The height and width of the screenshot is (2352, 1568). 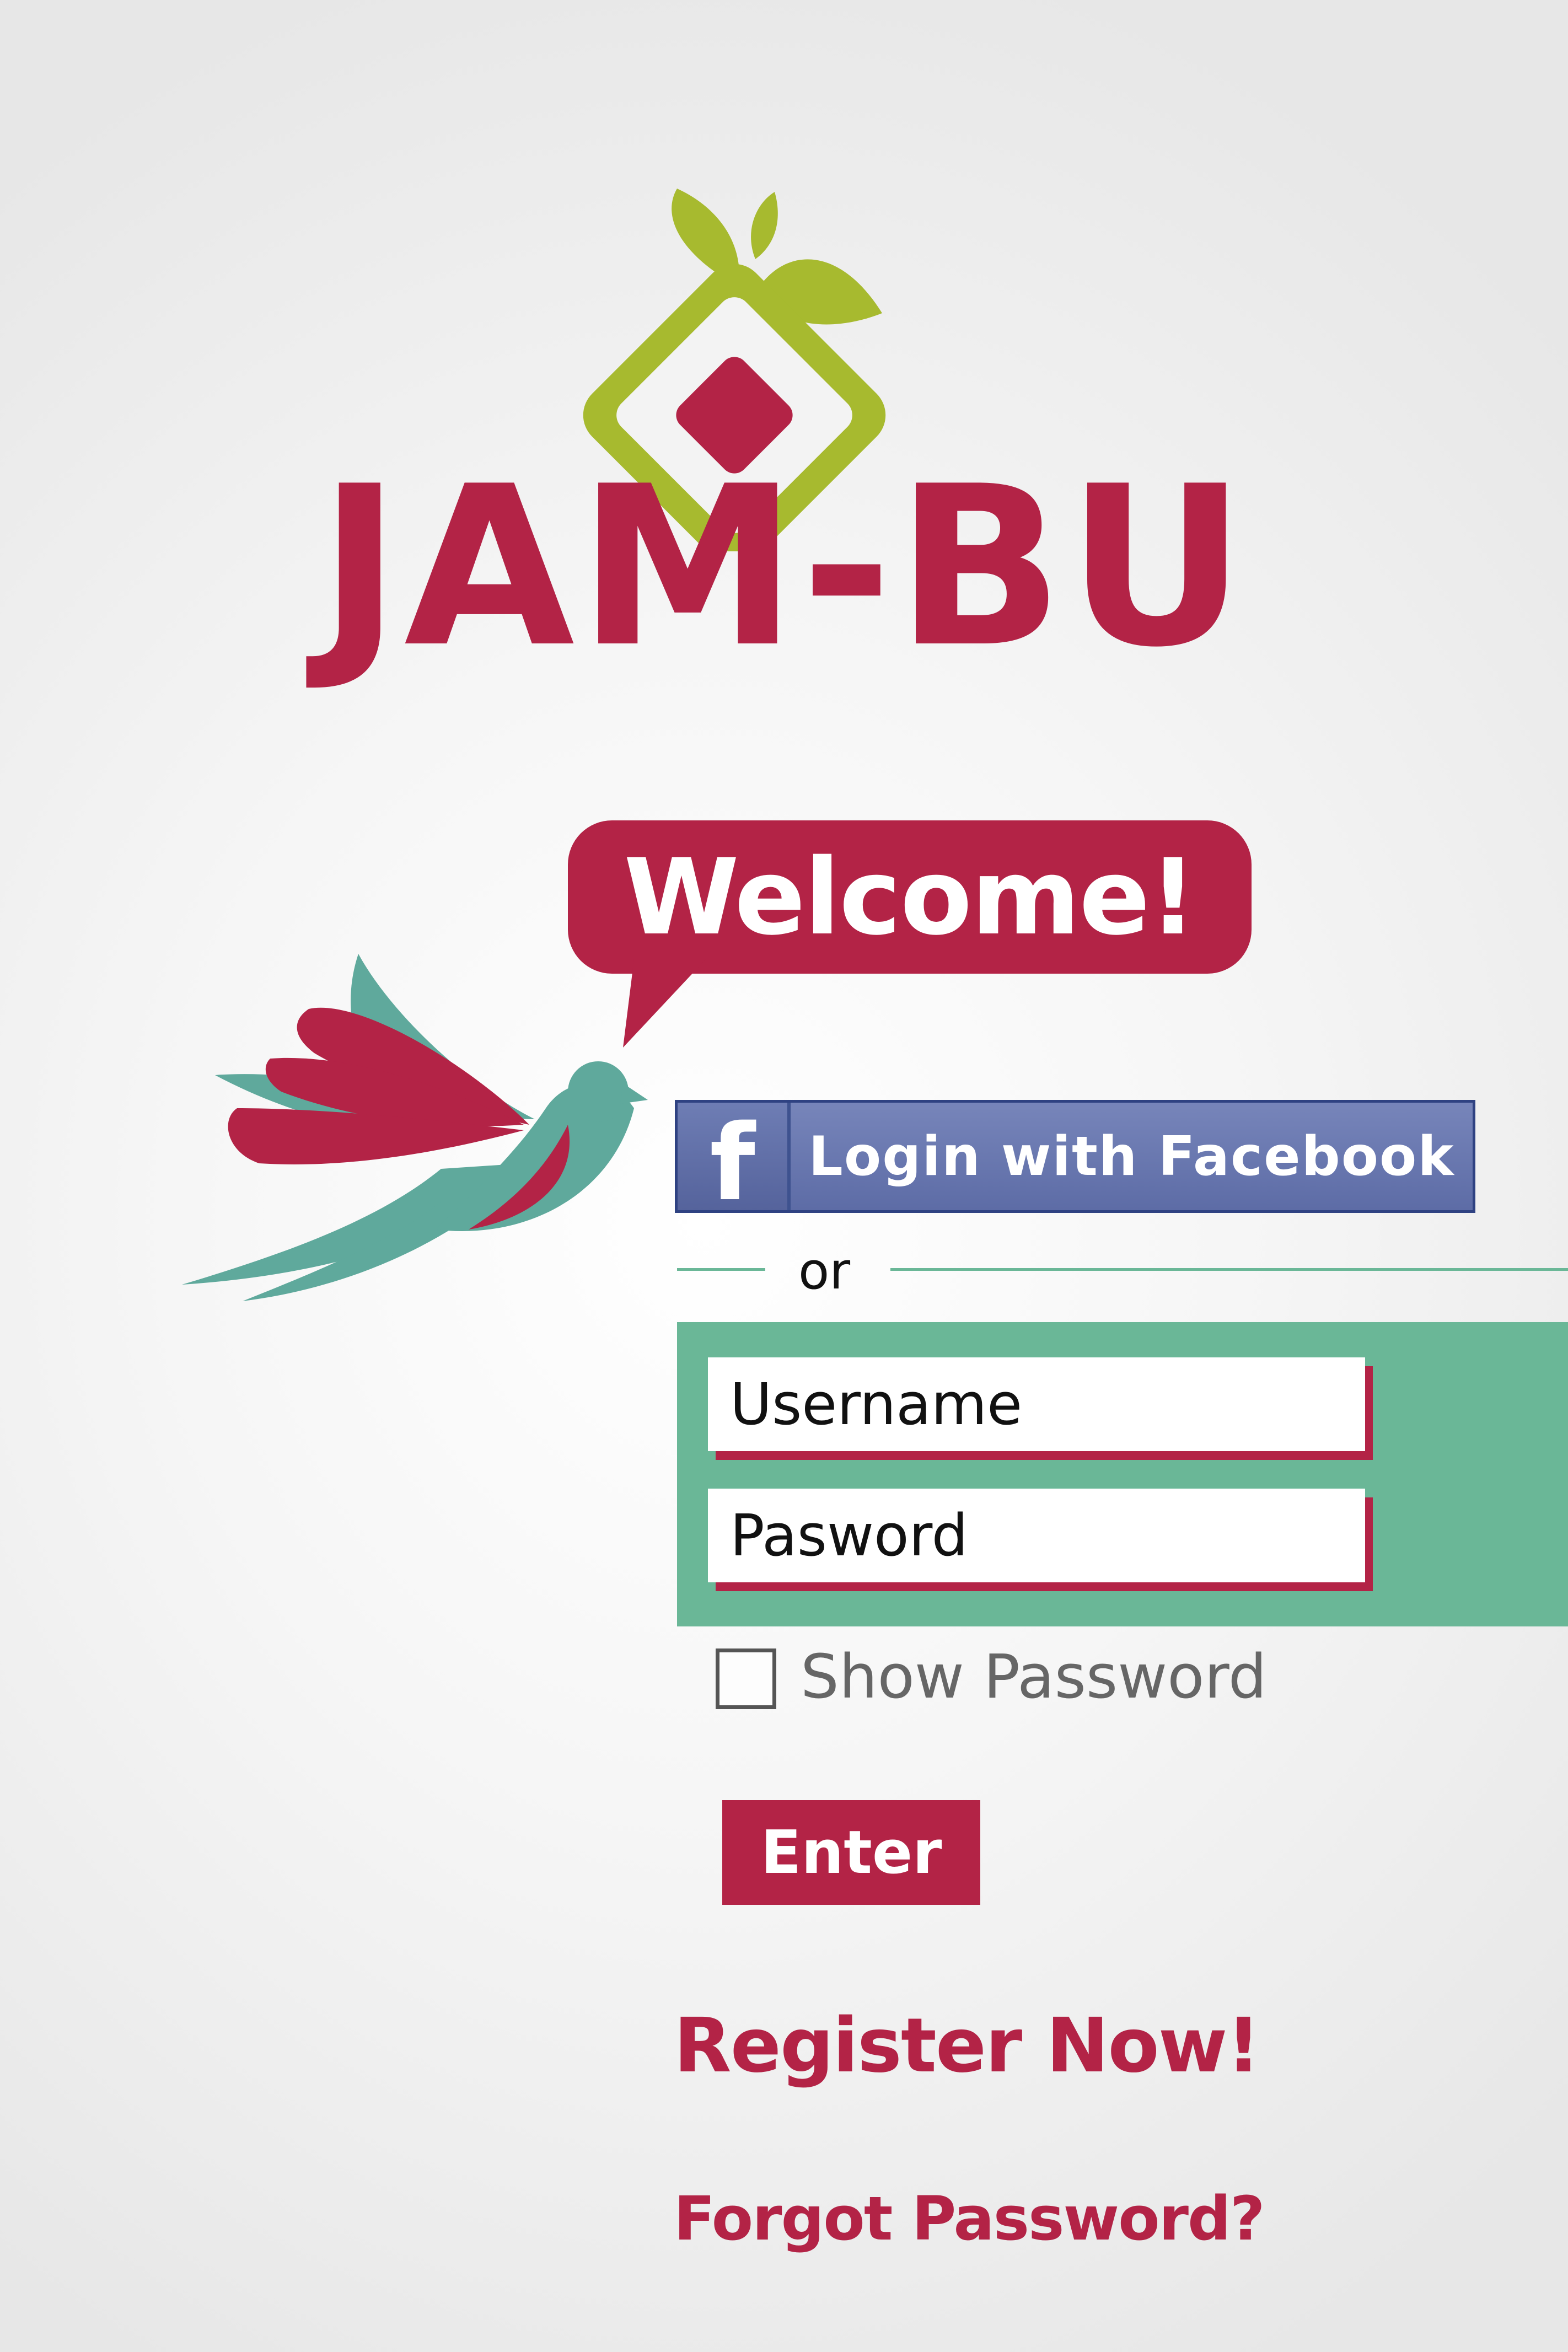 I want to click on forgot-password-link: Forgot Password?, so click(x=969, y=2218).